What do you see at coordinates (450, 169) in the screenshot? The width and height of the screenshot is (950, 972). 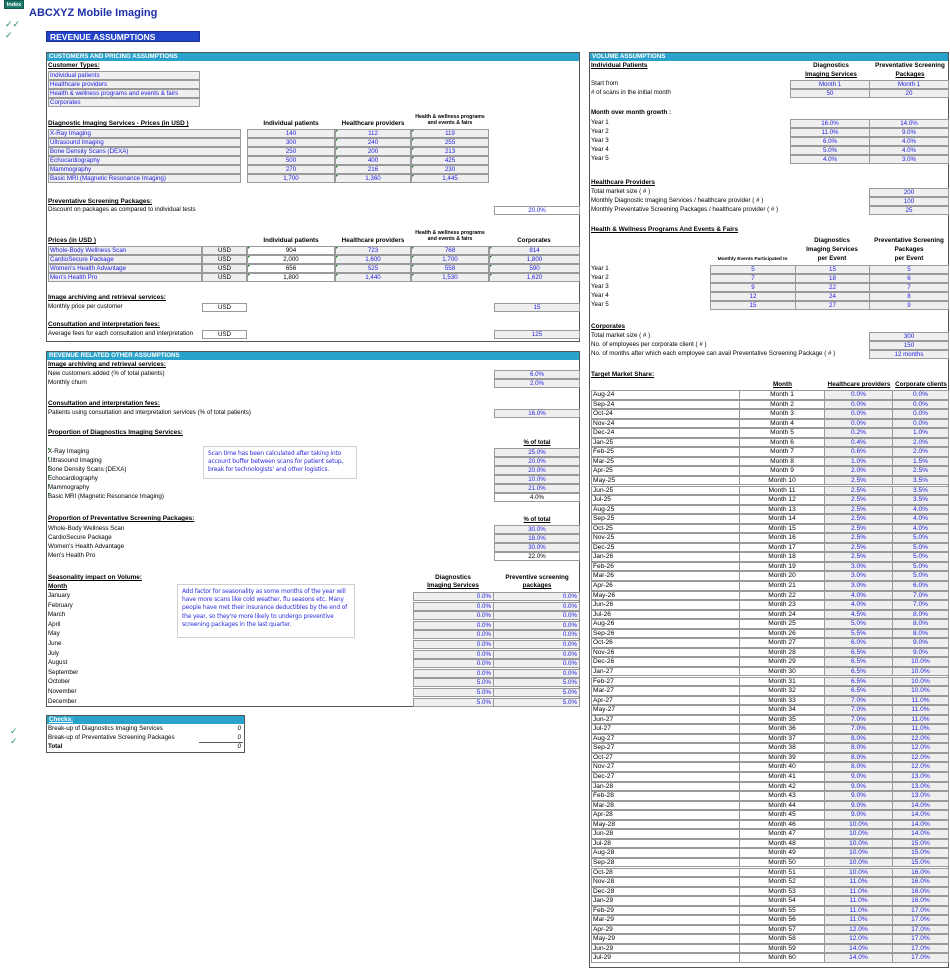 I see `price-cell: 230` at bounding box center [450, 169].